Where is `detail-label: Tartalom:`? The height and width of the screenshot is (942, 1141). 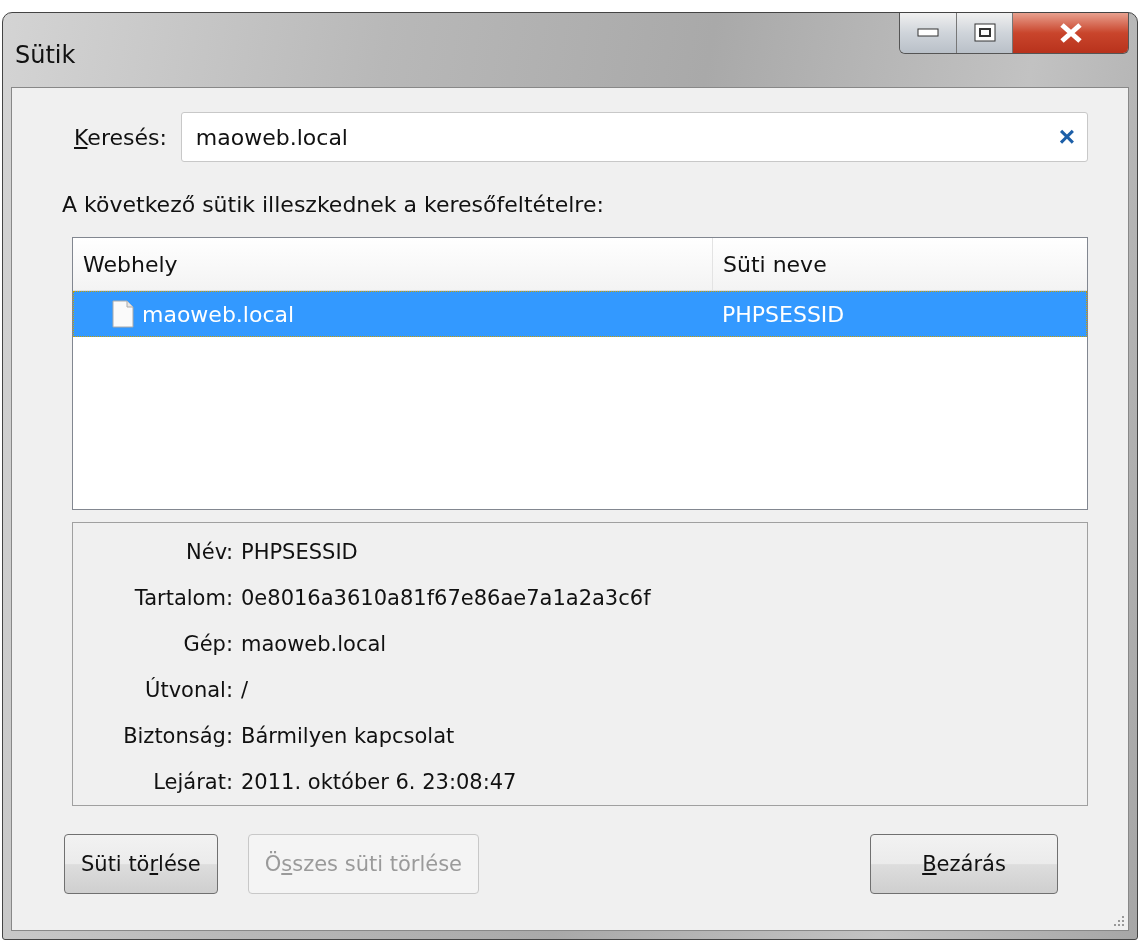 detail-label: Tartalom: is located at coordinates (183, 598).